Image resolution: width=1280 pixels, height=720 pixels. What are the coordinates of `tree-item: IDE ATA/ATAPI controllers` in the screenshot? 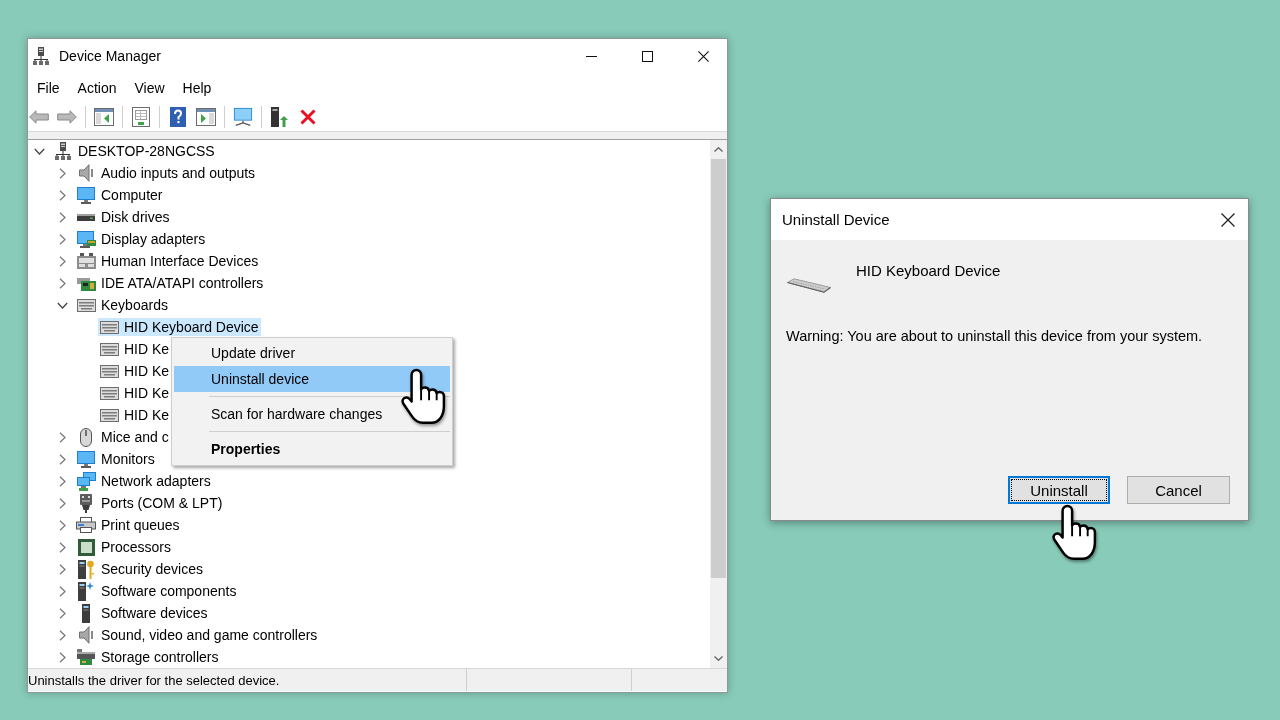 It's located at (170, 283).